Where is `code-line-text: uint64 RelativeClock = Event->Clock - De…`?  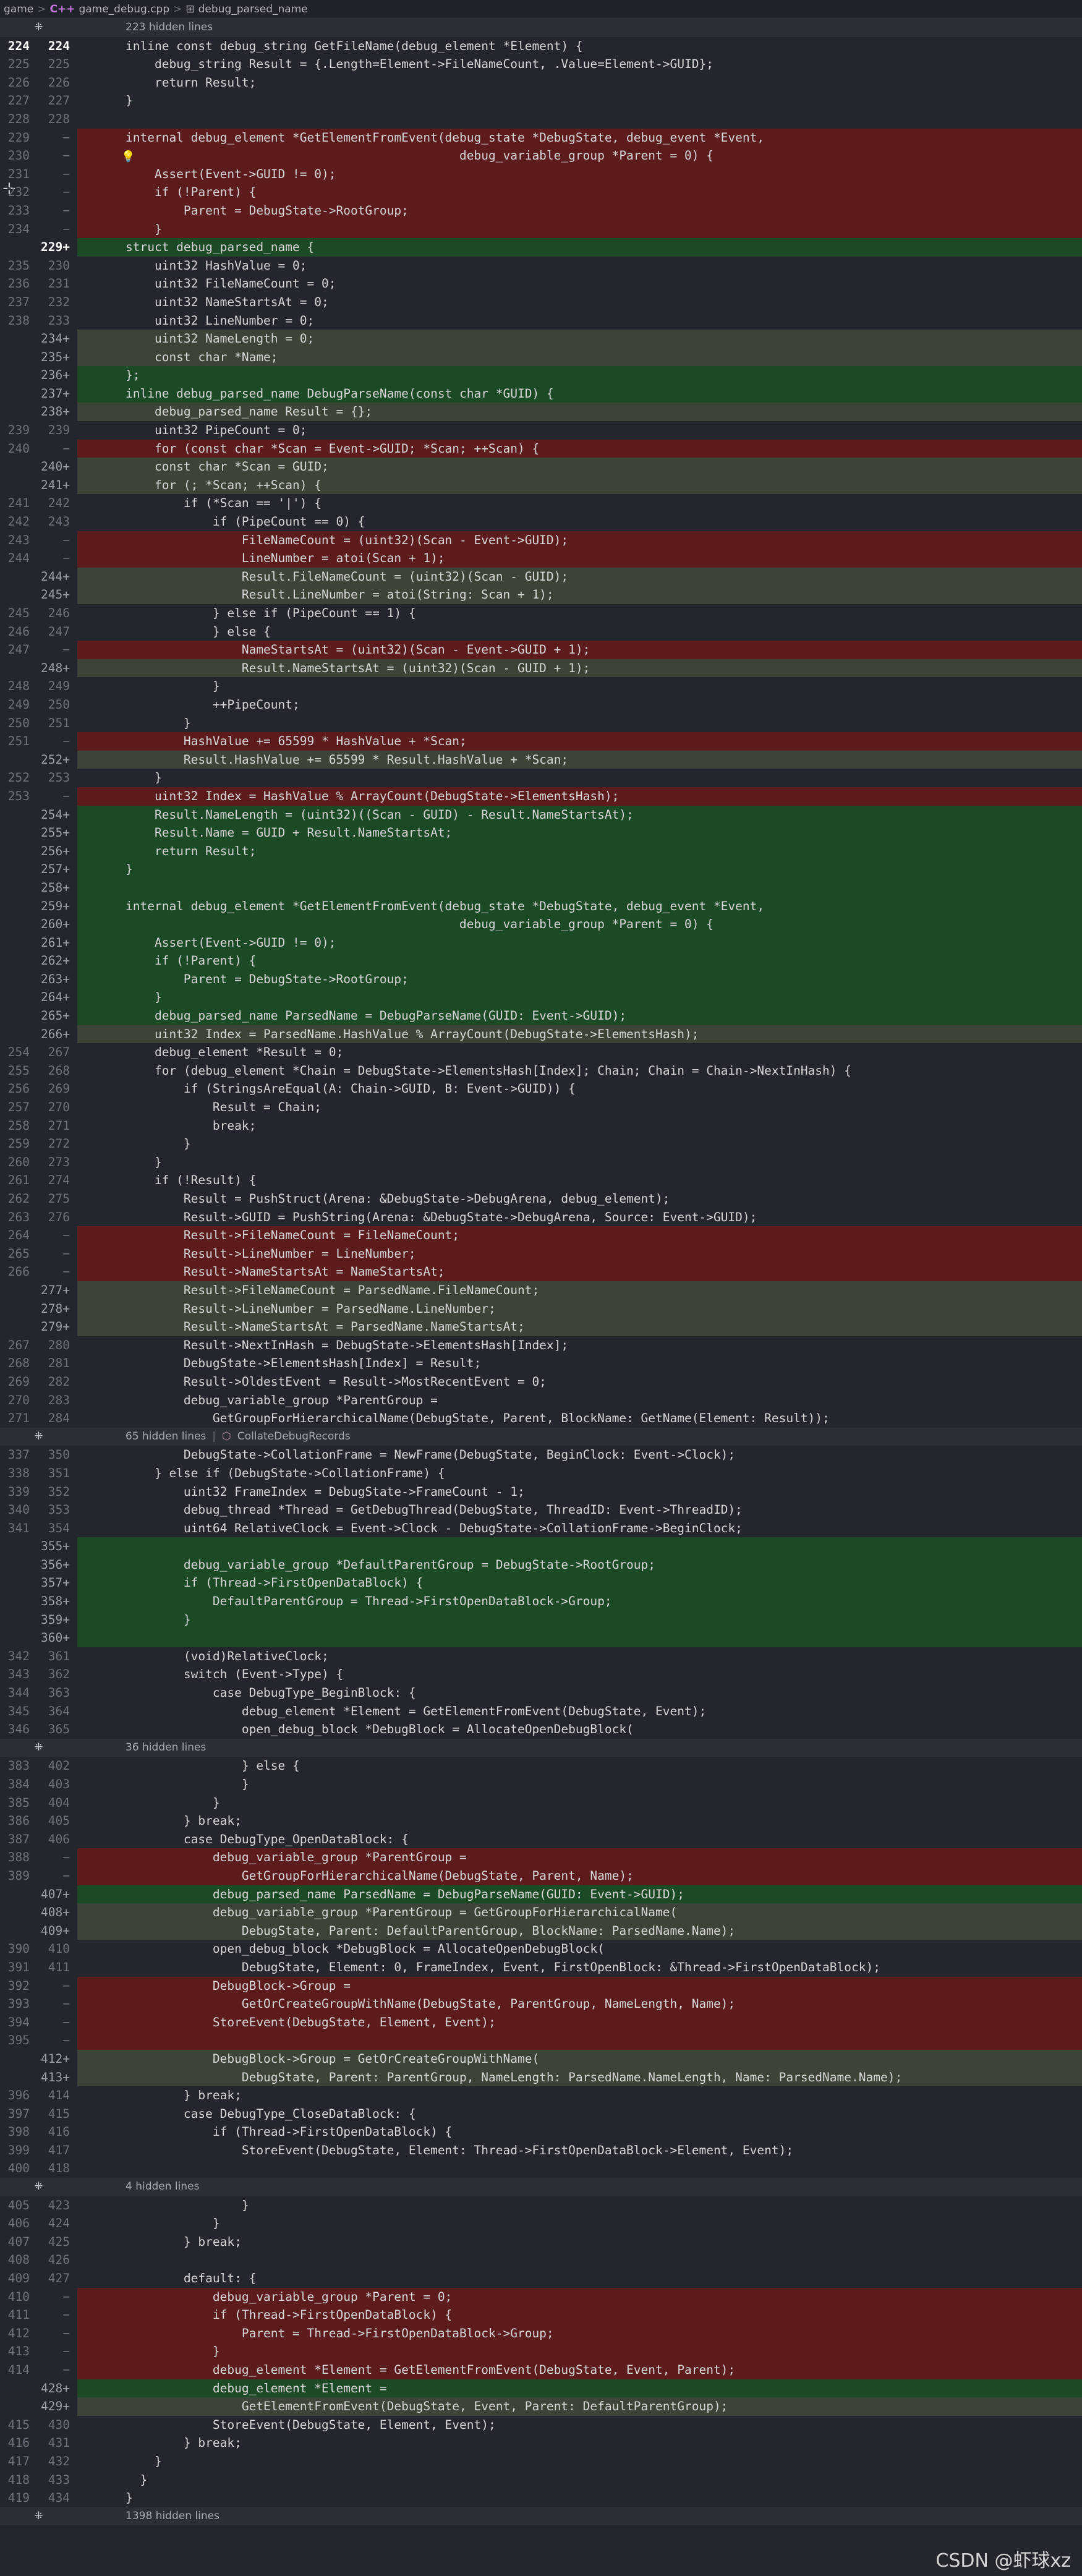 code-line-text: uint64 RelativeClock = Event->Clock - De… is located at coordinates (580, 1528).